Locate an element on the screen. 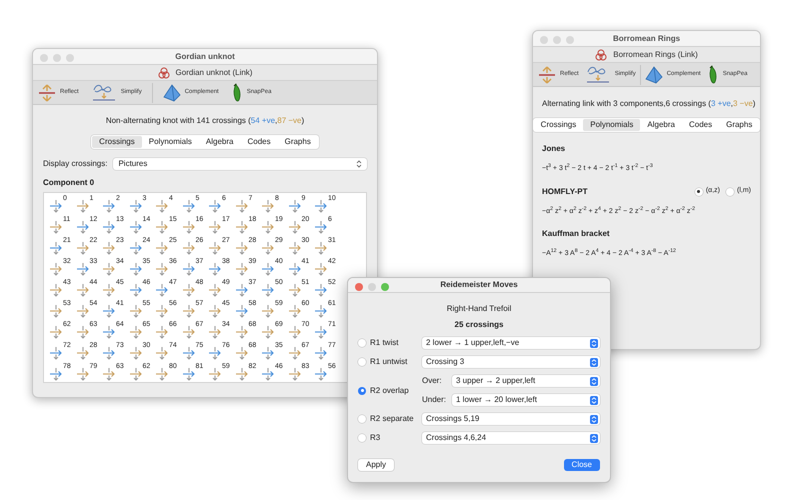  dialog-button: Apply is located at coordinates (376, 465).